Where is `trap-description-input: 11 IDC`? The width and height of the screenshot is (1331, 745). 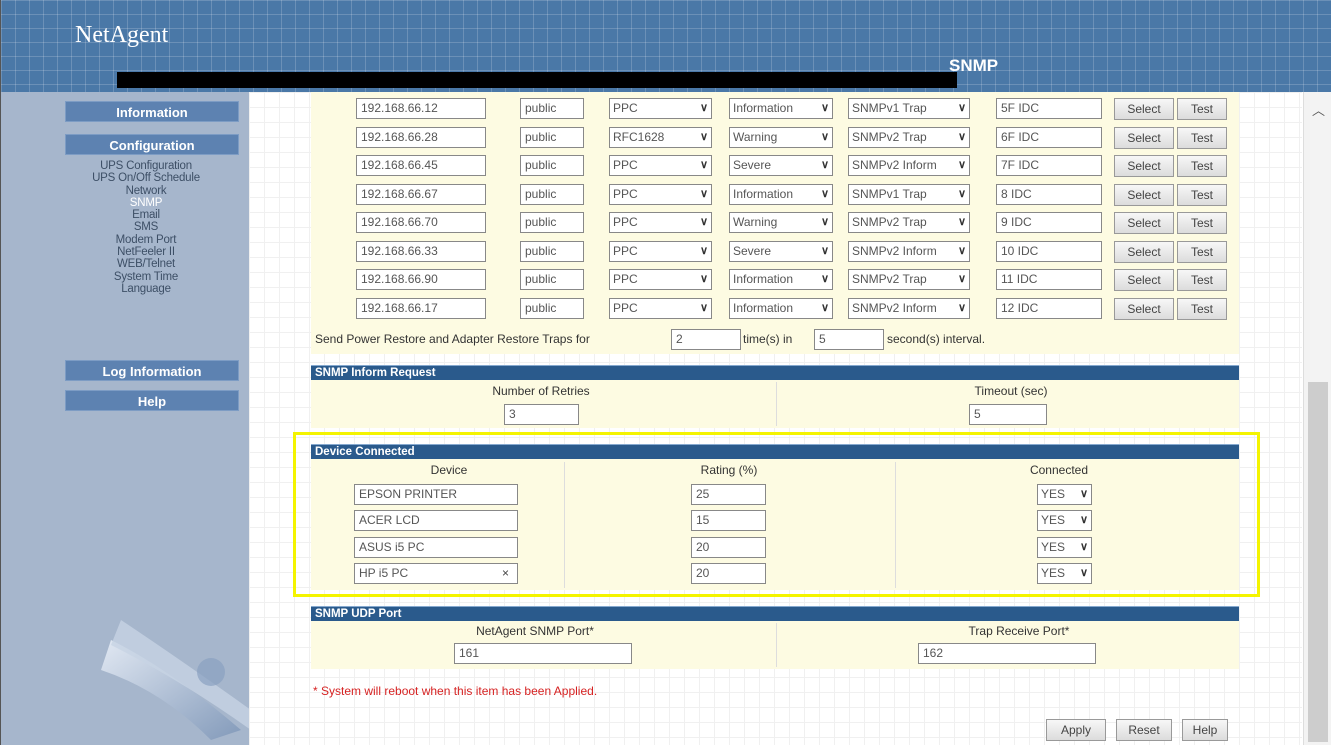 trap-description-input: 11 IDC is located at coordinates (1049, 279).